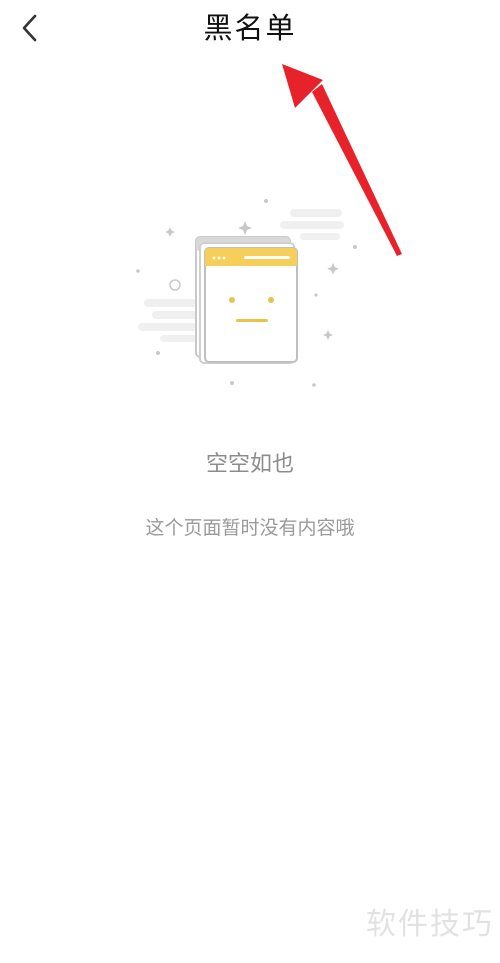 The image size is (500, 963). I want to click on empty-state-description: 这个页面暂时没有内容哦, so click(250, 528).